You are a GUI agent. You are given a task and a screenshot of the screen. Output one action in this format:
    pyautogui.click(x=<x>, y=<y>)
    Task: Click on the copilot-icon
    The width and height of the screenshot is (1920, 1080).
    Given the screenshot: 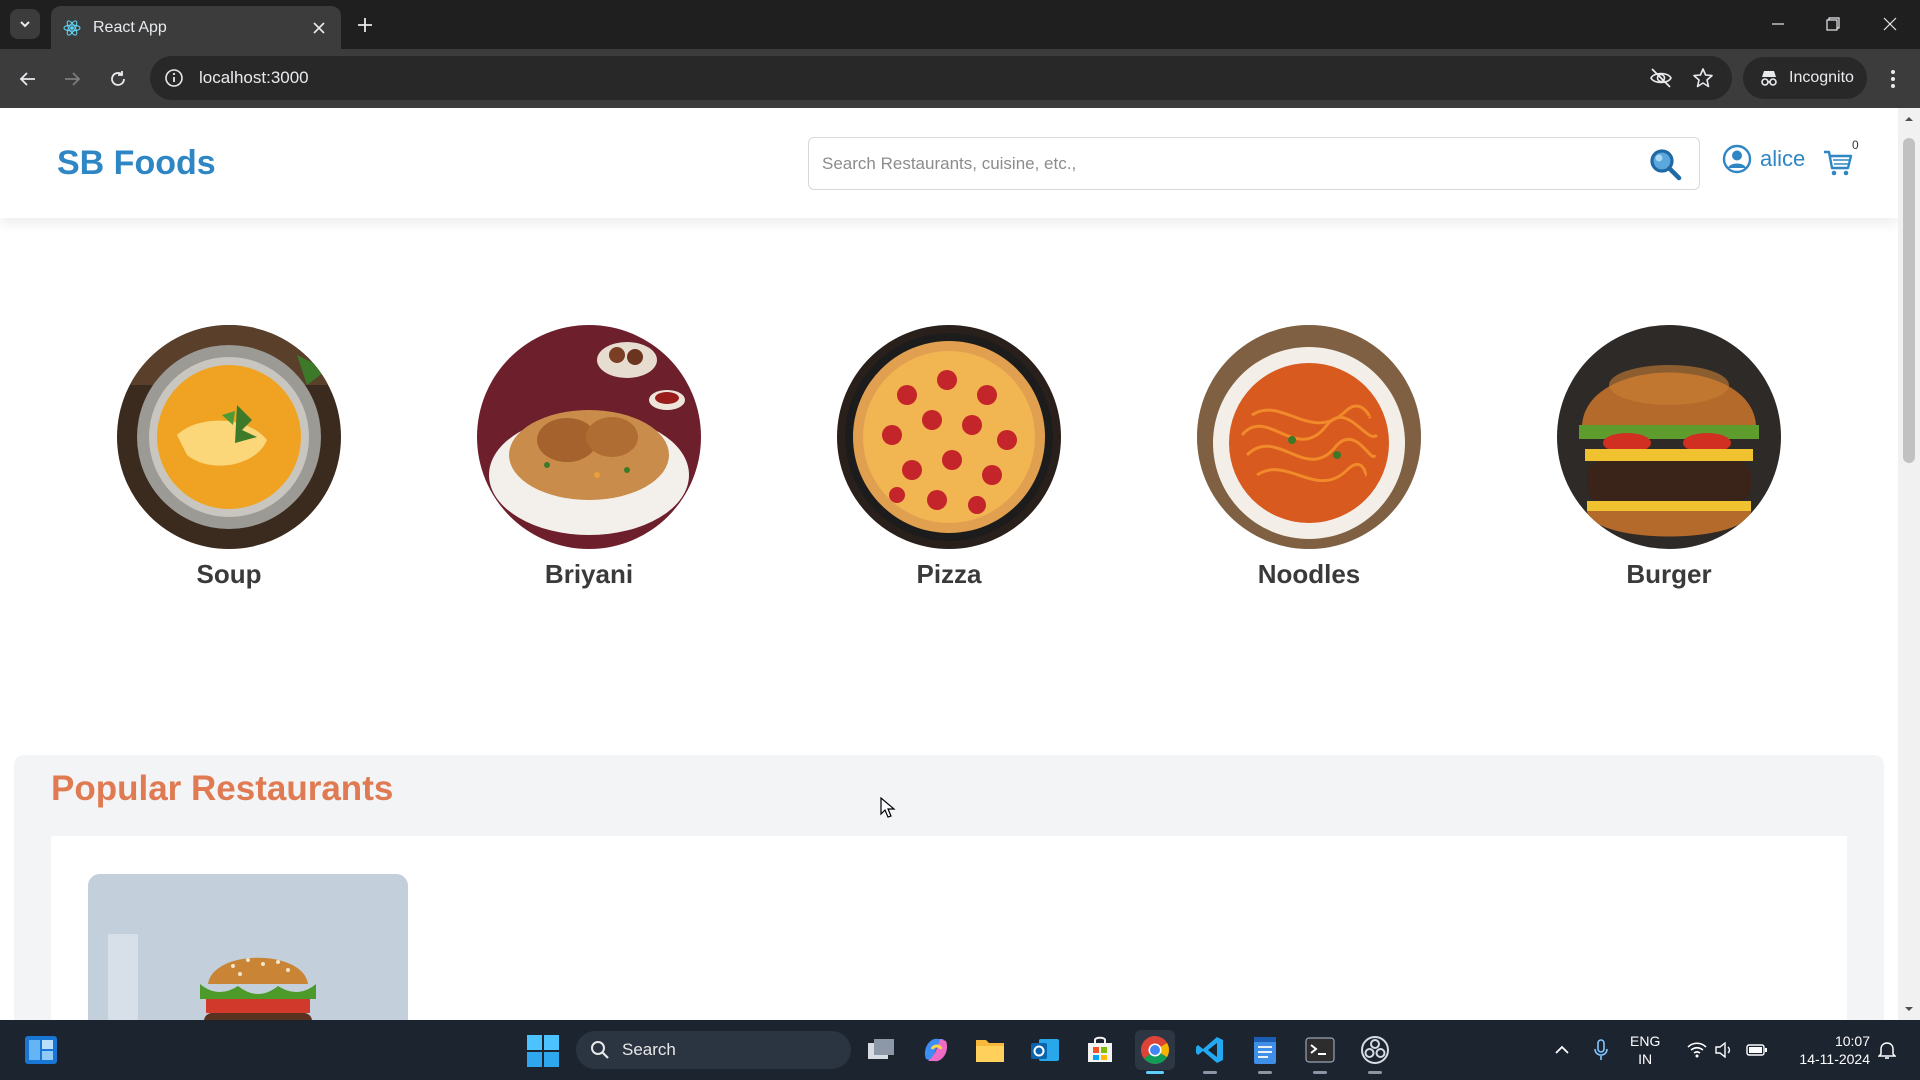 What is the action you would take?
    pyautogui.click(x=936, y=1050)
    